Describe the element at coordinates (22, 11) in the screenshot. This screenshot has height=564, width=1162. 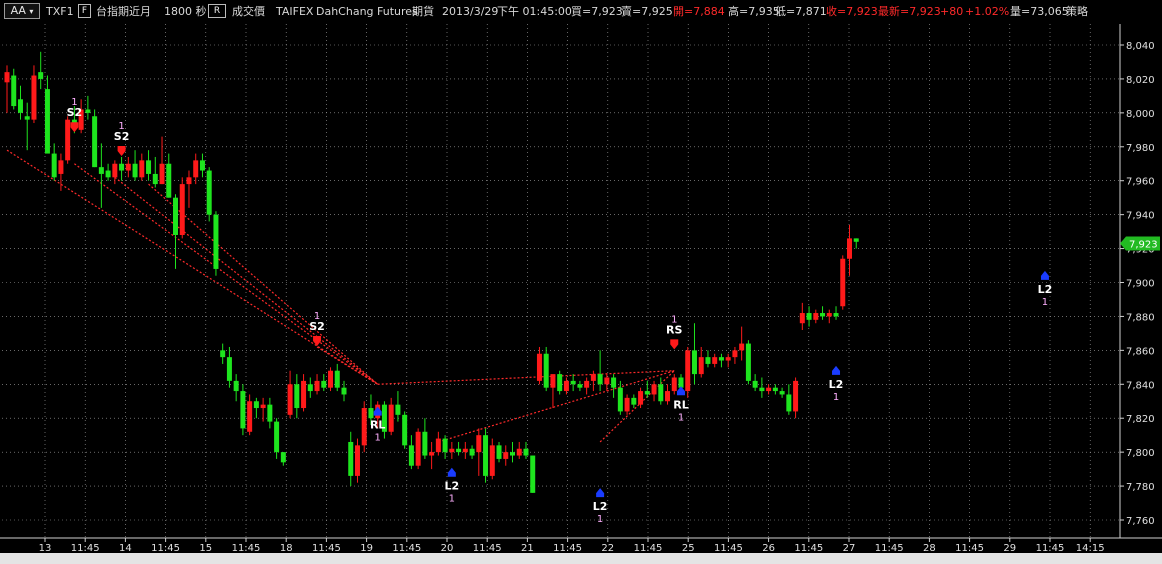
I see `aa-menu-button: AA ▾` at that location.